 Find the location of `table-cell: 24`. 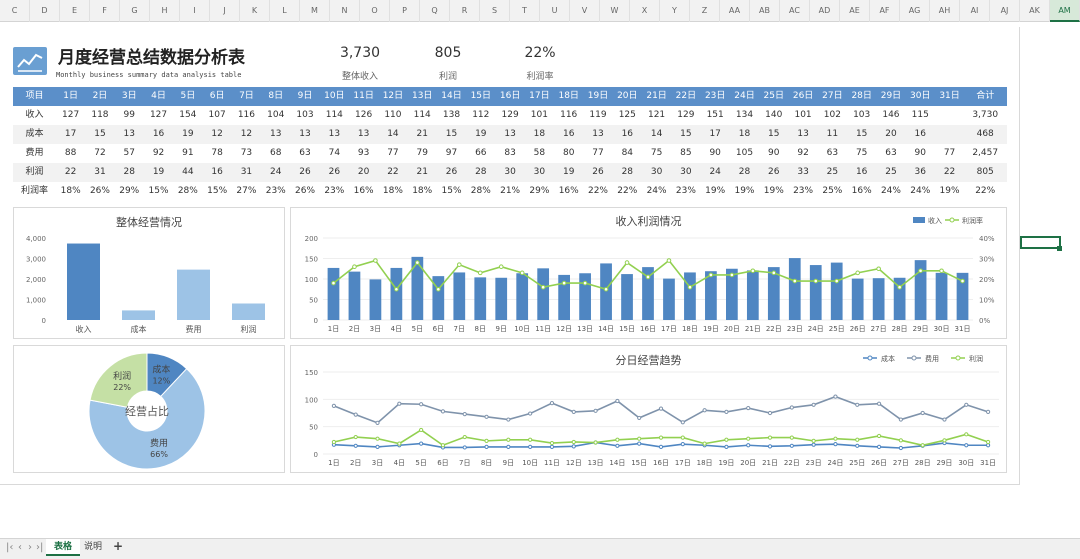

table-cell: 24 is located at coordinates (715, 172).